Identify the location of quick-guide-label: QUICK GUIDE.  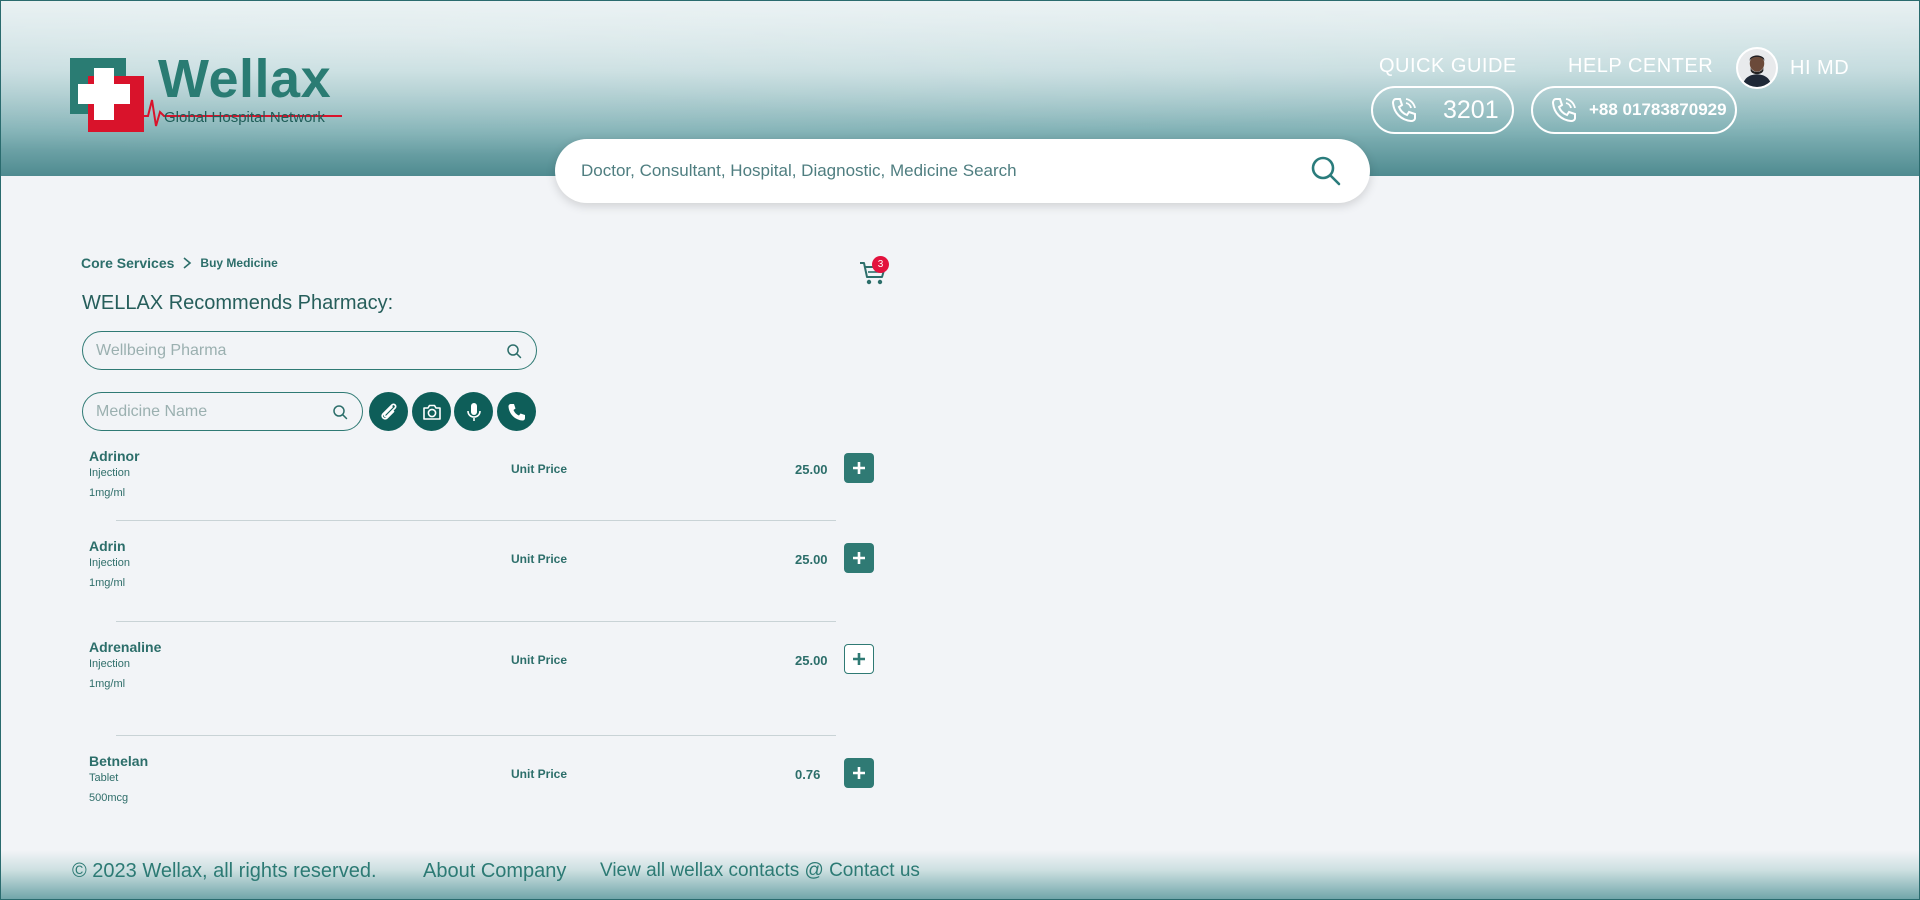
(1448, 66).